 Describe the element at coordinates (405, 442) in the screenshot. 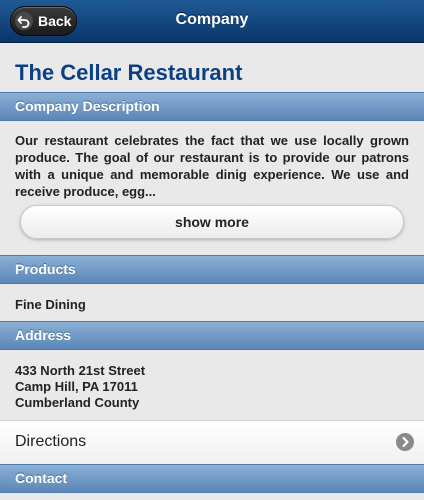

I see `chevron-right-icon` at that location.